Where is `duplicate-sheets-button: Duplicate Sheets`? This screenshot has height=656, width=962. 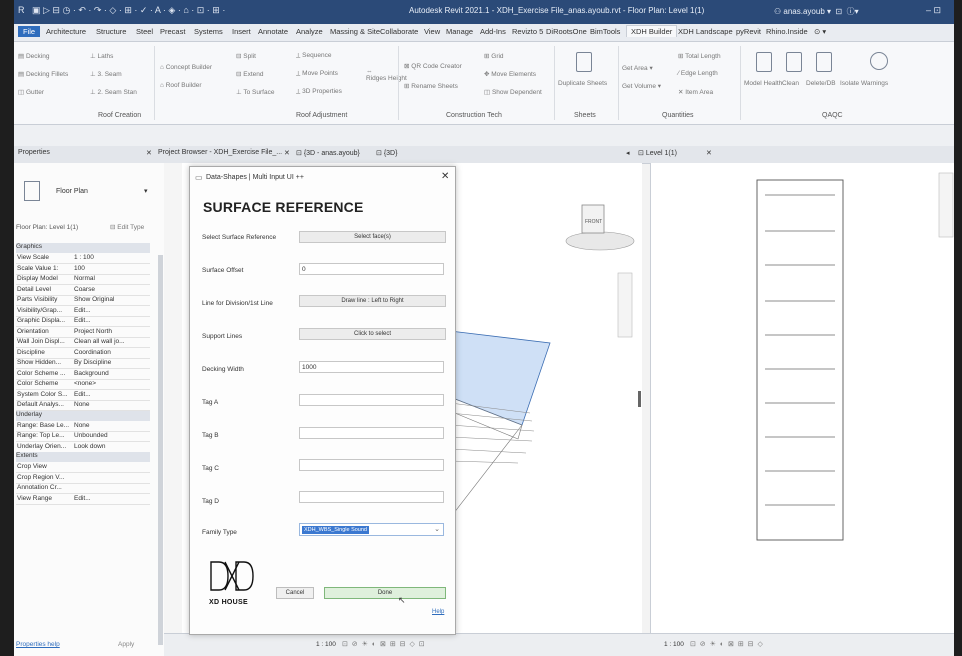
duplicate-sheets-button: Duplicate Sheets is located at coordinates (582, 83).